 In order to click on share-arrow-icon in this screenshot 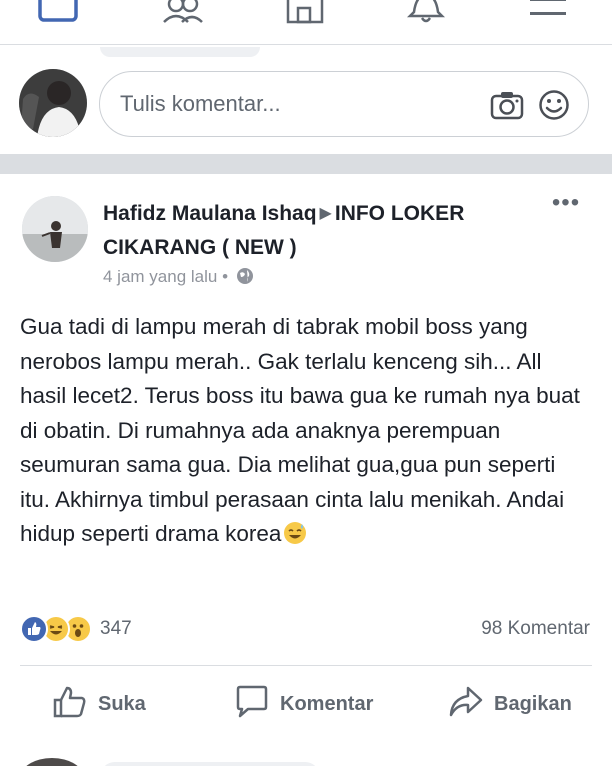, I will do `click(466, 704)`.